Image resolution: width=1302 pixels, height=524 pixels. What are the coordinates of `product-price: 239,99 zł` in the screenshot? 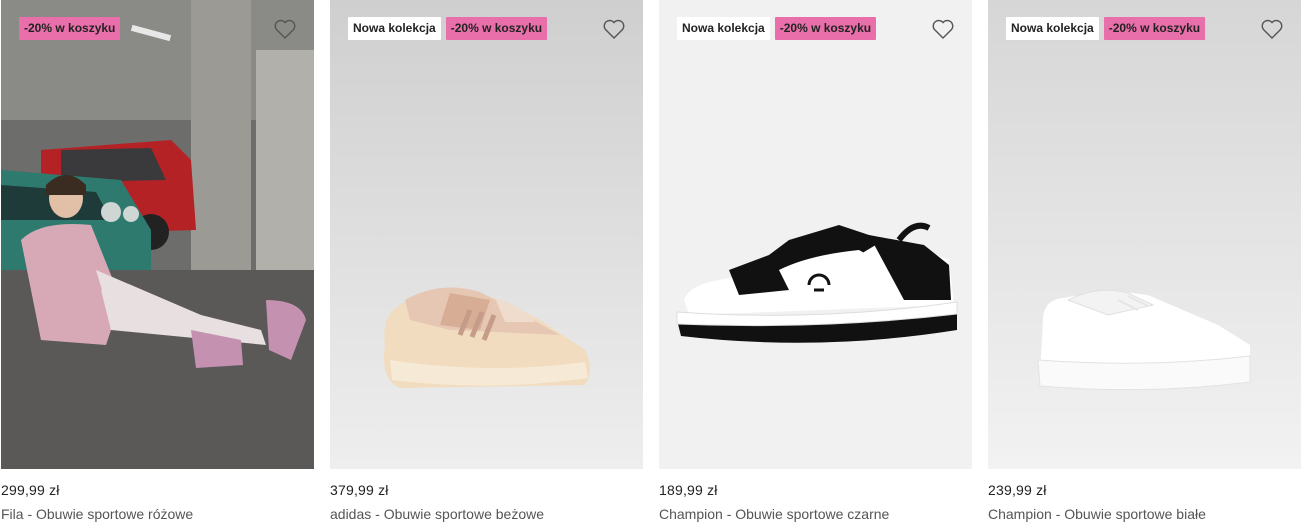 It's located at (1017, 490).